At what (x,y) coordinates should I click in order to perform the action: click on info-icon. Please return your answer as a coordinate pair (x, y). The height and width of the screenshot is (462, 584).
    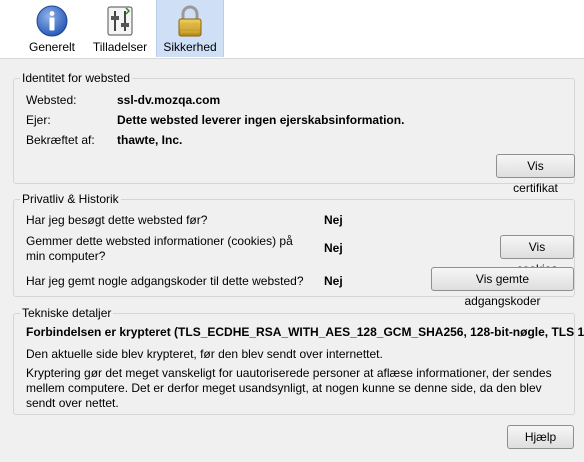
    Looking at the image, I should click on (52, 21).